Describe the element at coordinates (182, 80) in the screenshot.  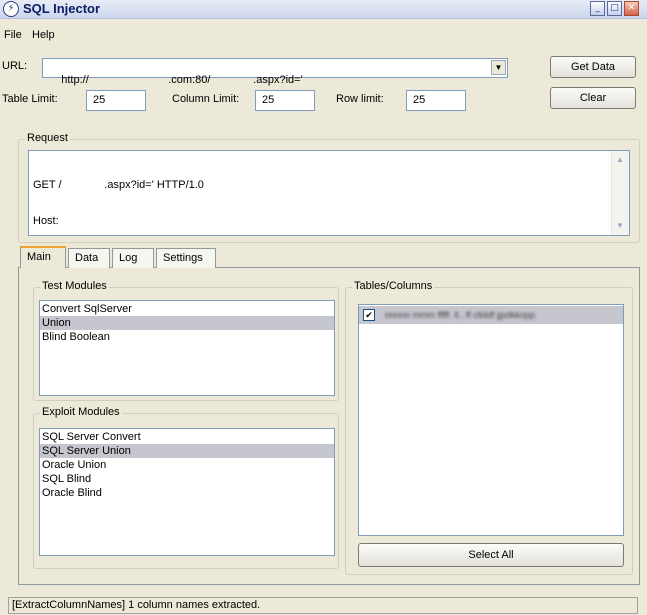
I see `url-value: http:// .com:80/ .aspx?id='` at that location.